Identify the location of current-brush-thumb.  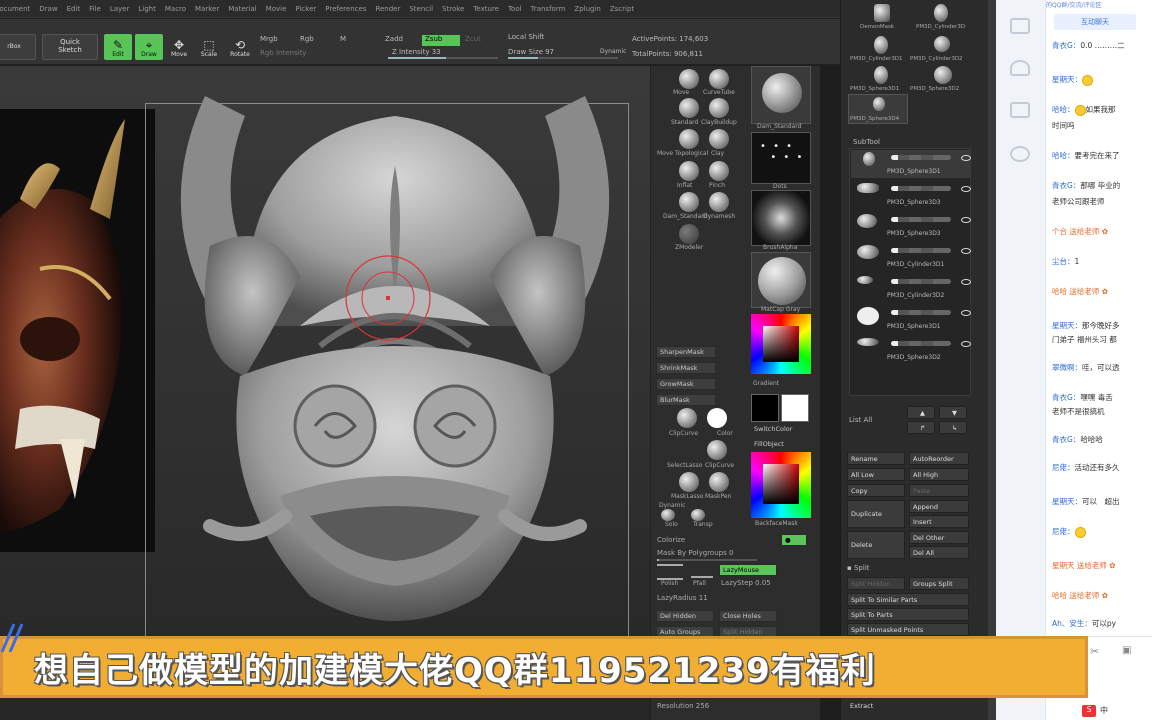
(781, 95).